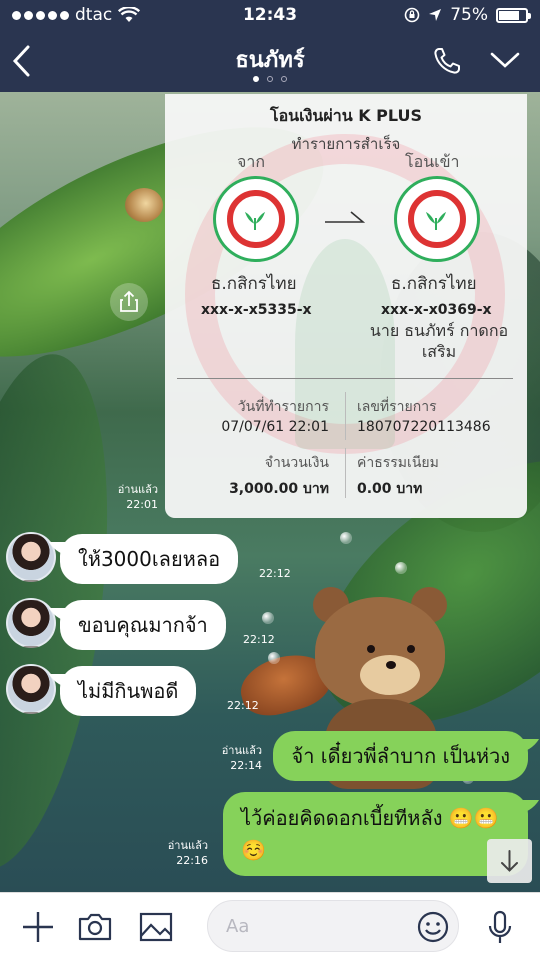  What do you see at coordinates (375, 834) in the screenshot?
I see `outgoing-message: ไว้ค่อยคิดดอกเบี้ยทีหลัง 😬😬☺️` at bounding box center [375, 834].